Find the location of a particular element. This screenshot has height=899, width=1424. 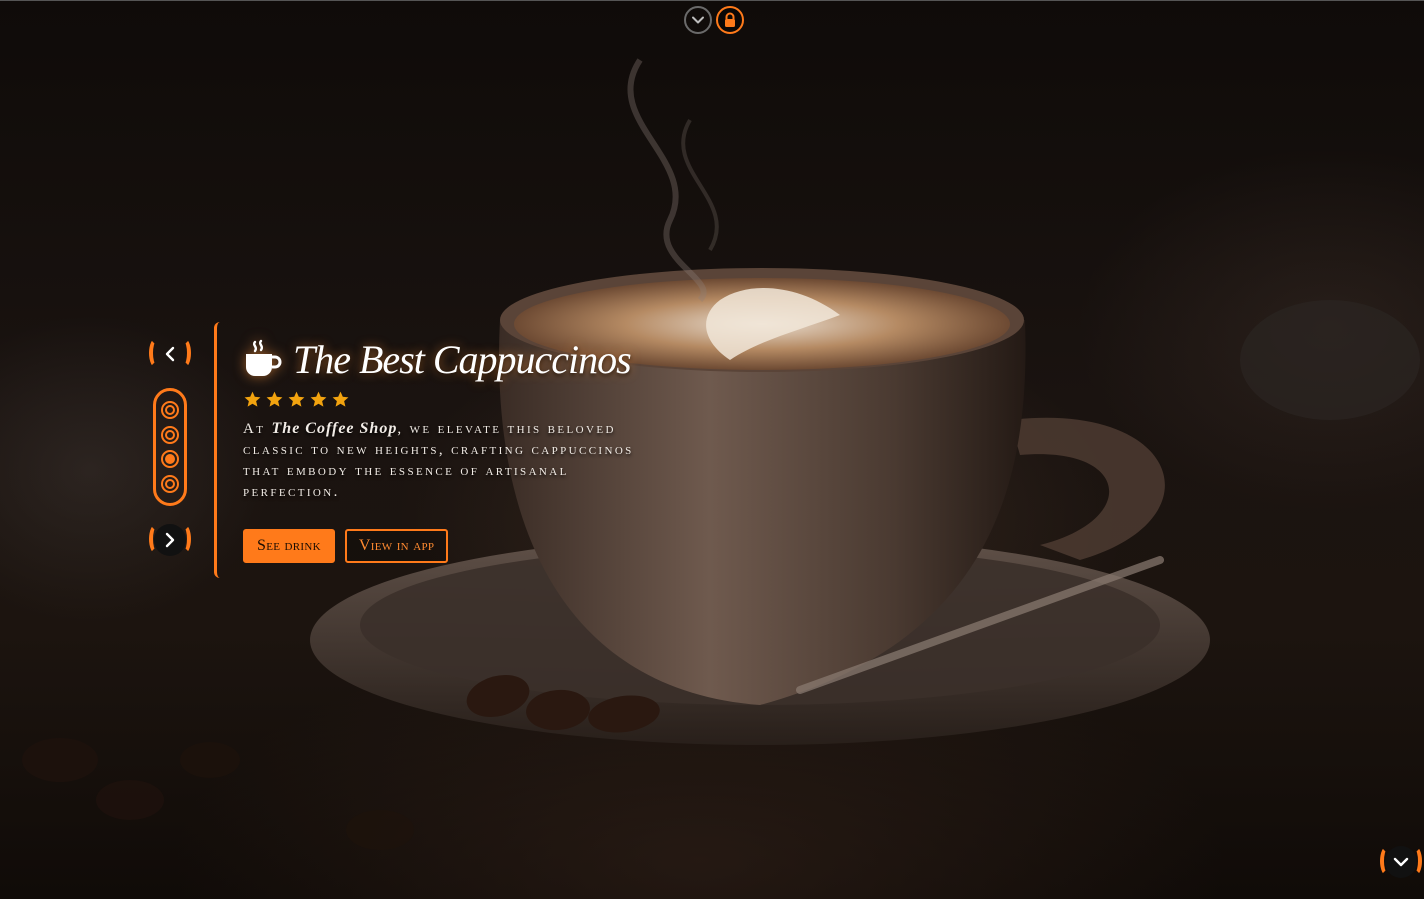

lock-button is located at coordinates (730, 20).